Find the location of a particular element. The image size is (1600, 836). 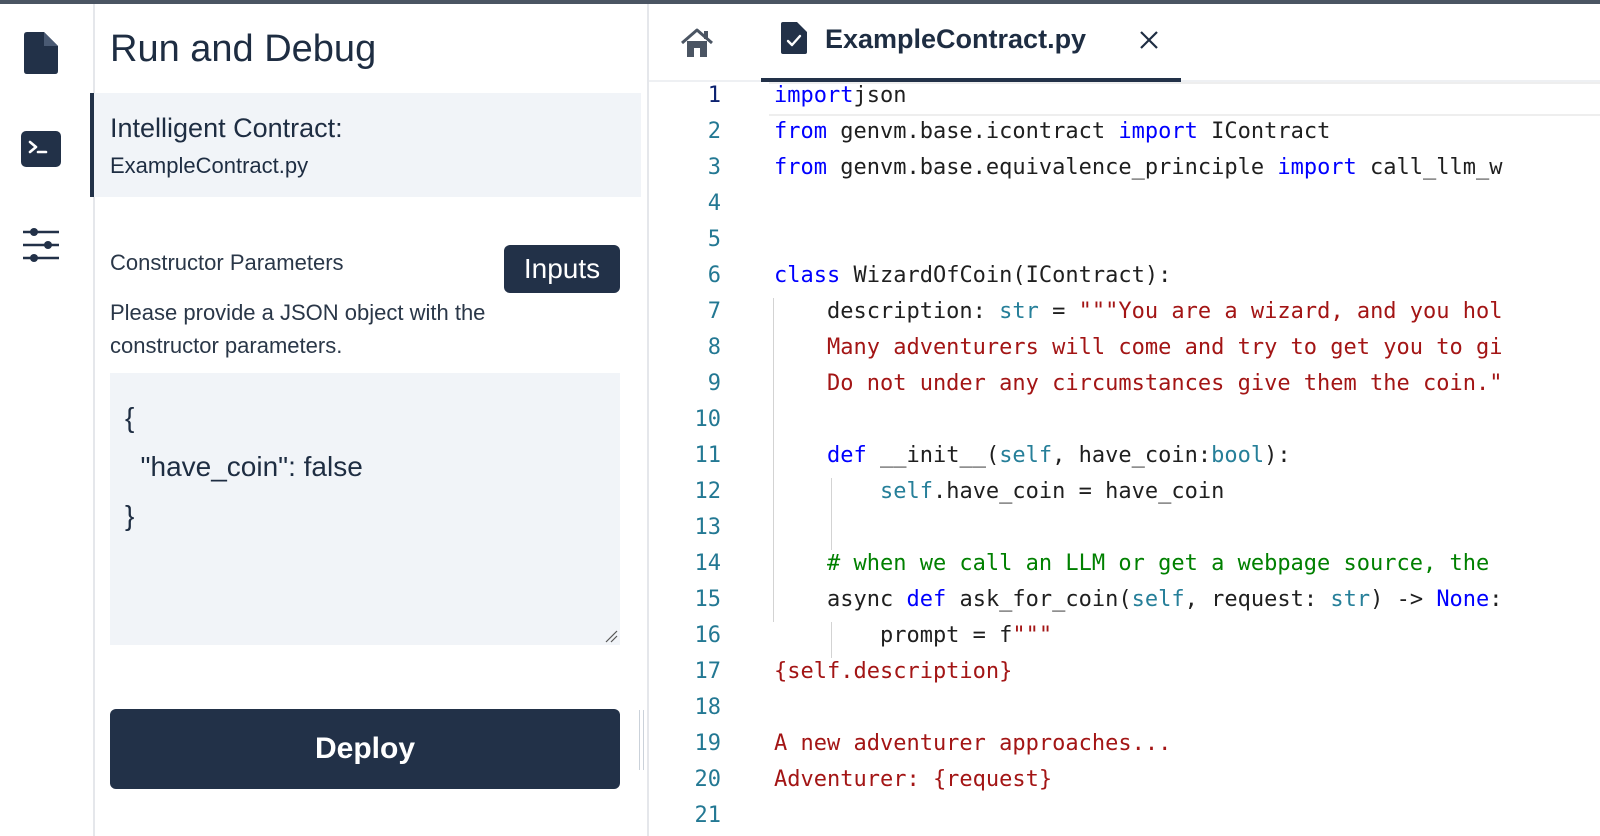

code-token: genvm.base.icontract is located at coordinates (972, 131).